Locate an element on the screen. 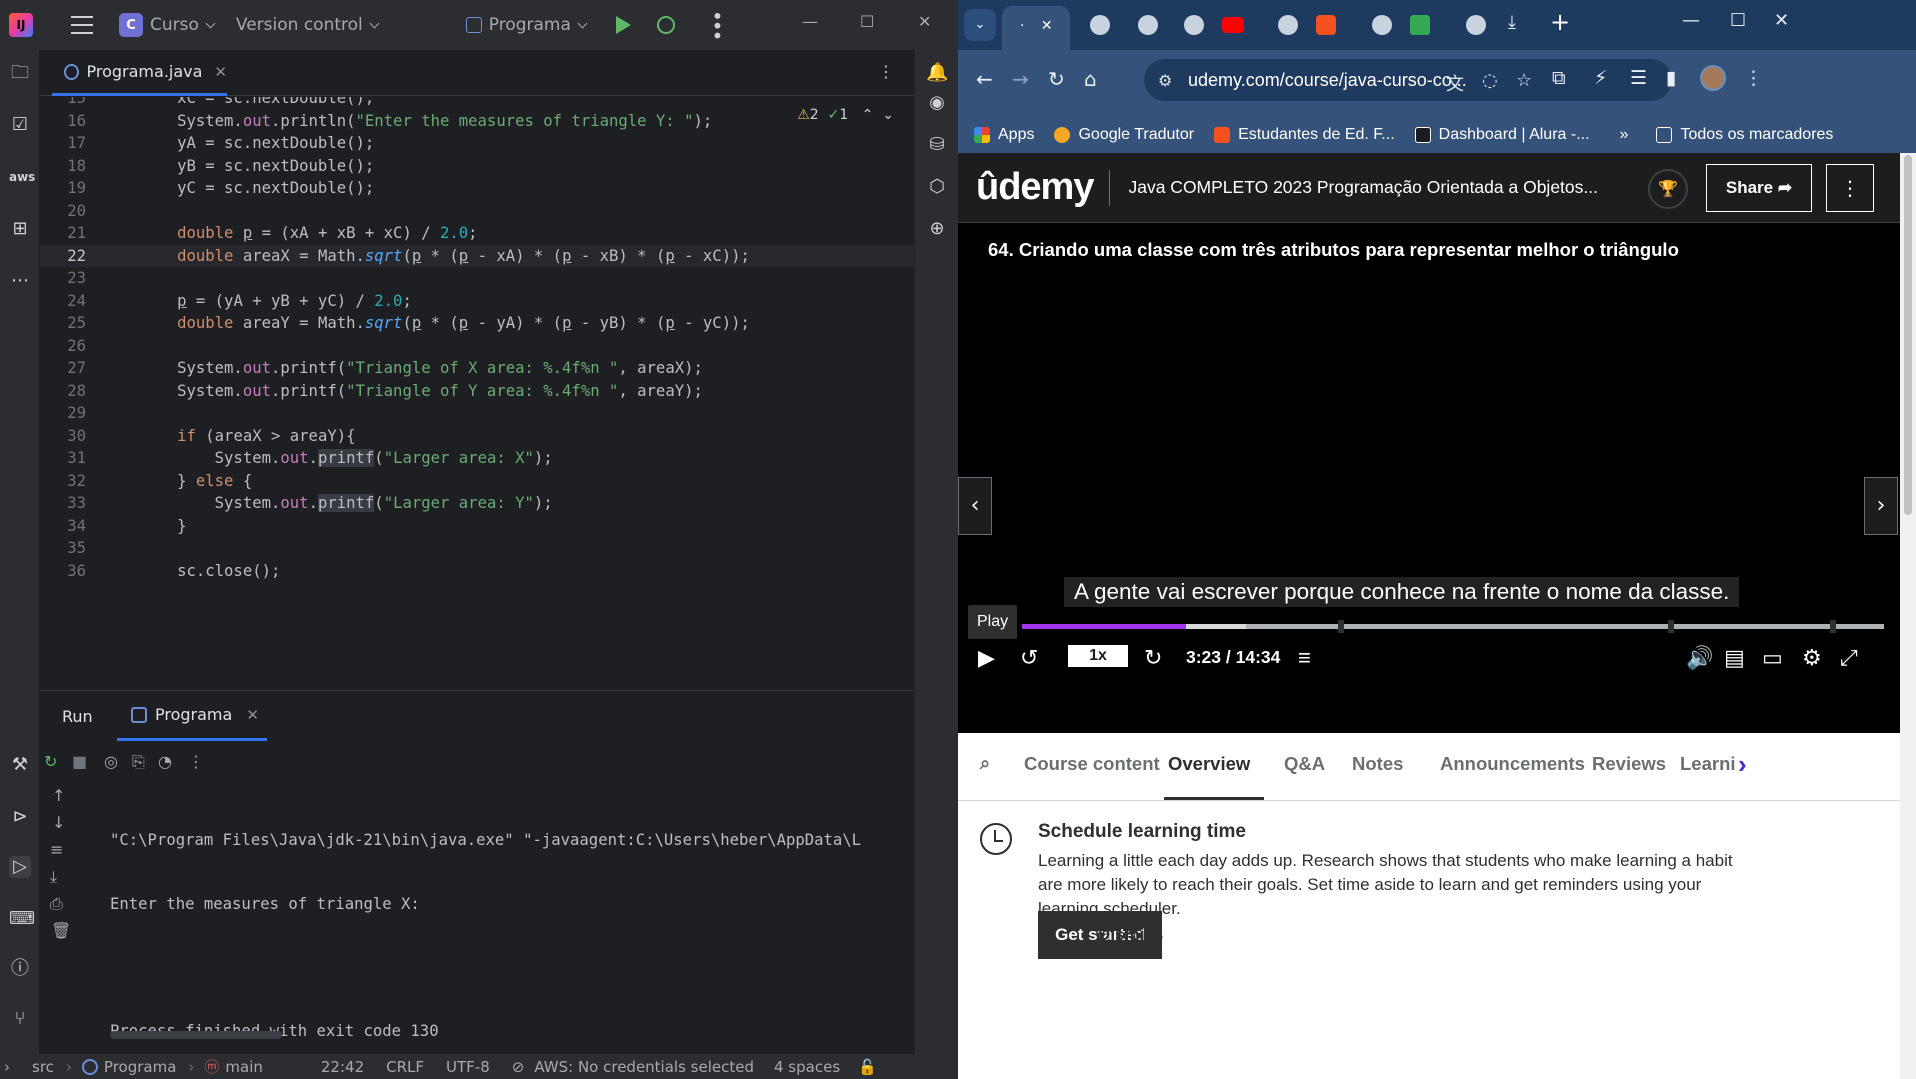 This screenshot has width=1916, height=1079. next-lecture-icon: › is located at coordinates (1881, 506).